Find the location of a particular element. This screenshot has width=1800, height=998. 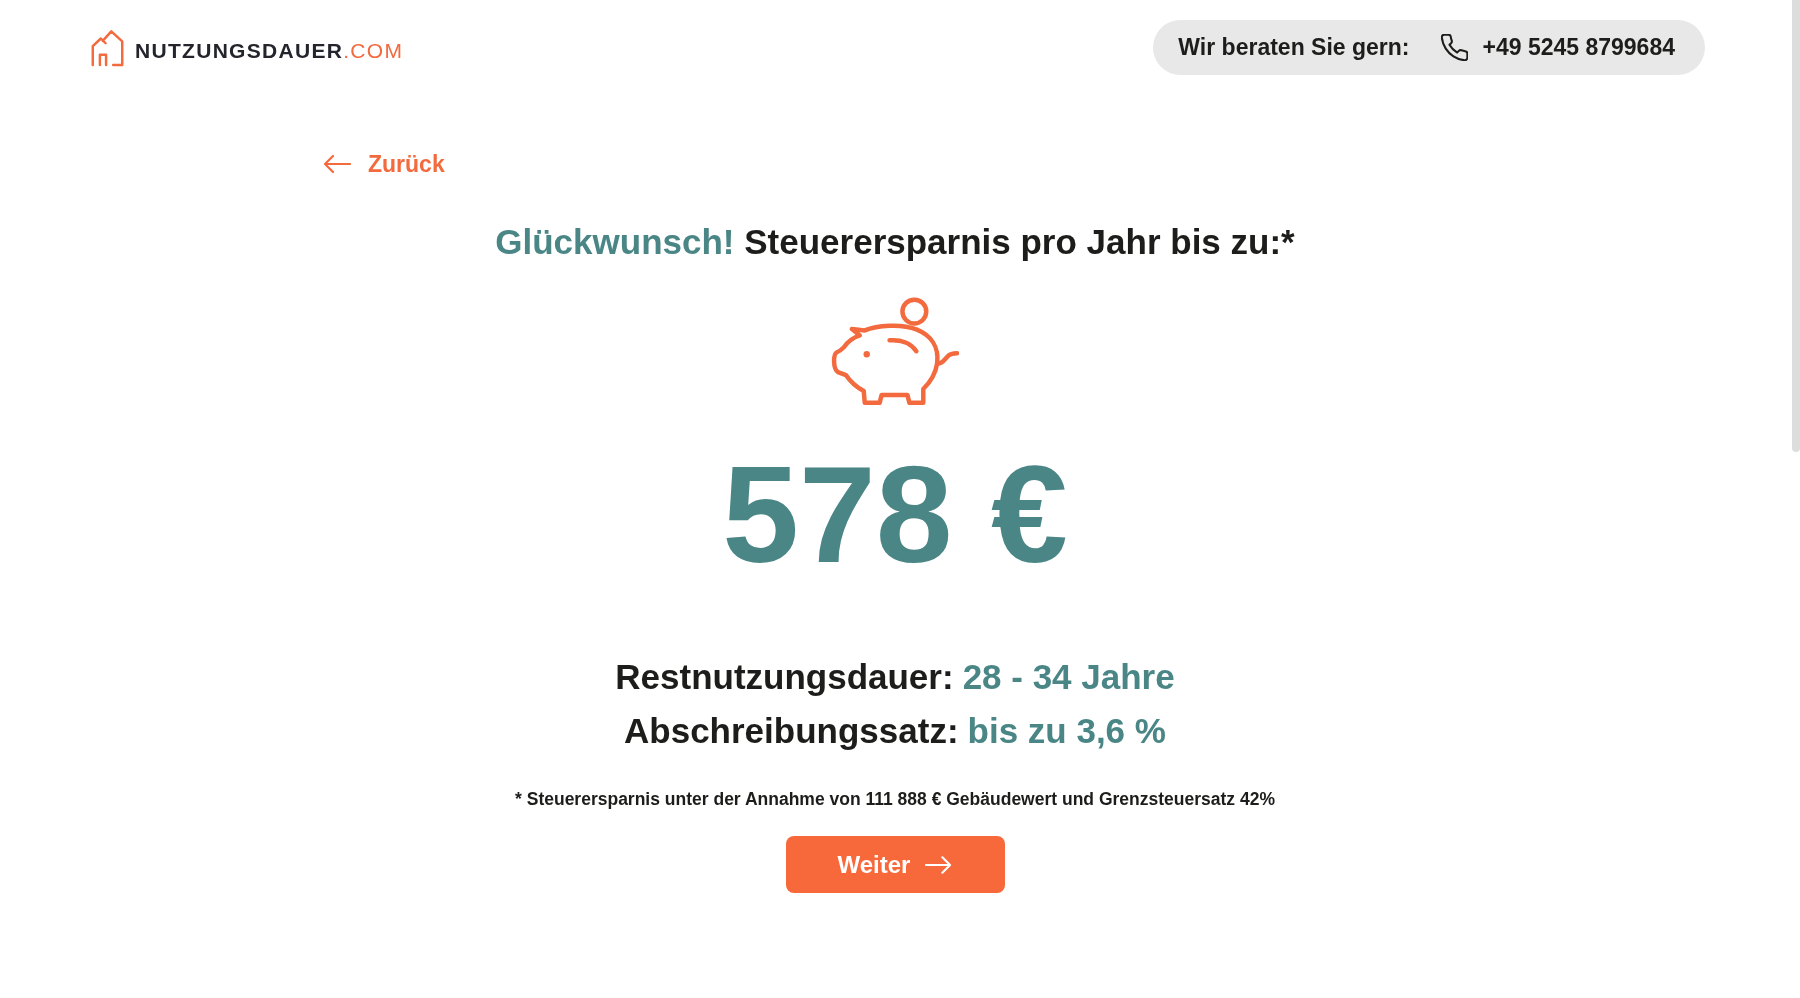

piggy-bank-icon is located at coordinates (895, 352).